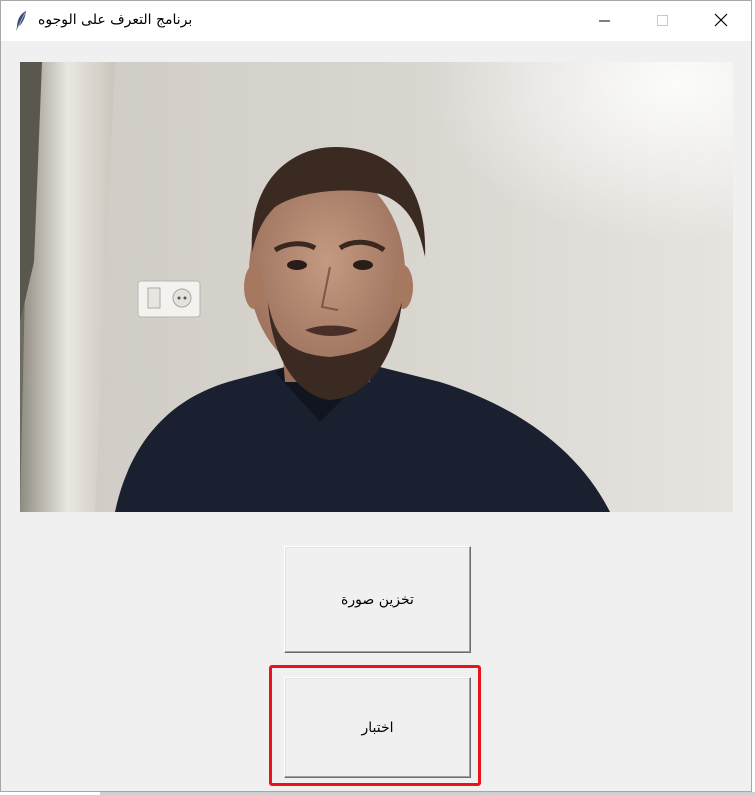  I want to click on minimize-button, so click(605, 21).